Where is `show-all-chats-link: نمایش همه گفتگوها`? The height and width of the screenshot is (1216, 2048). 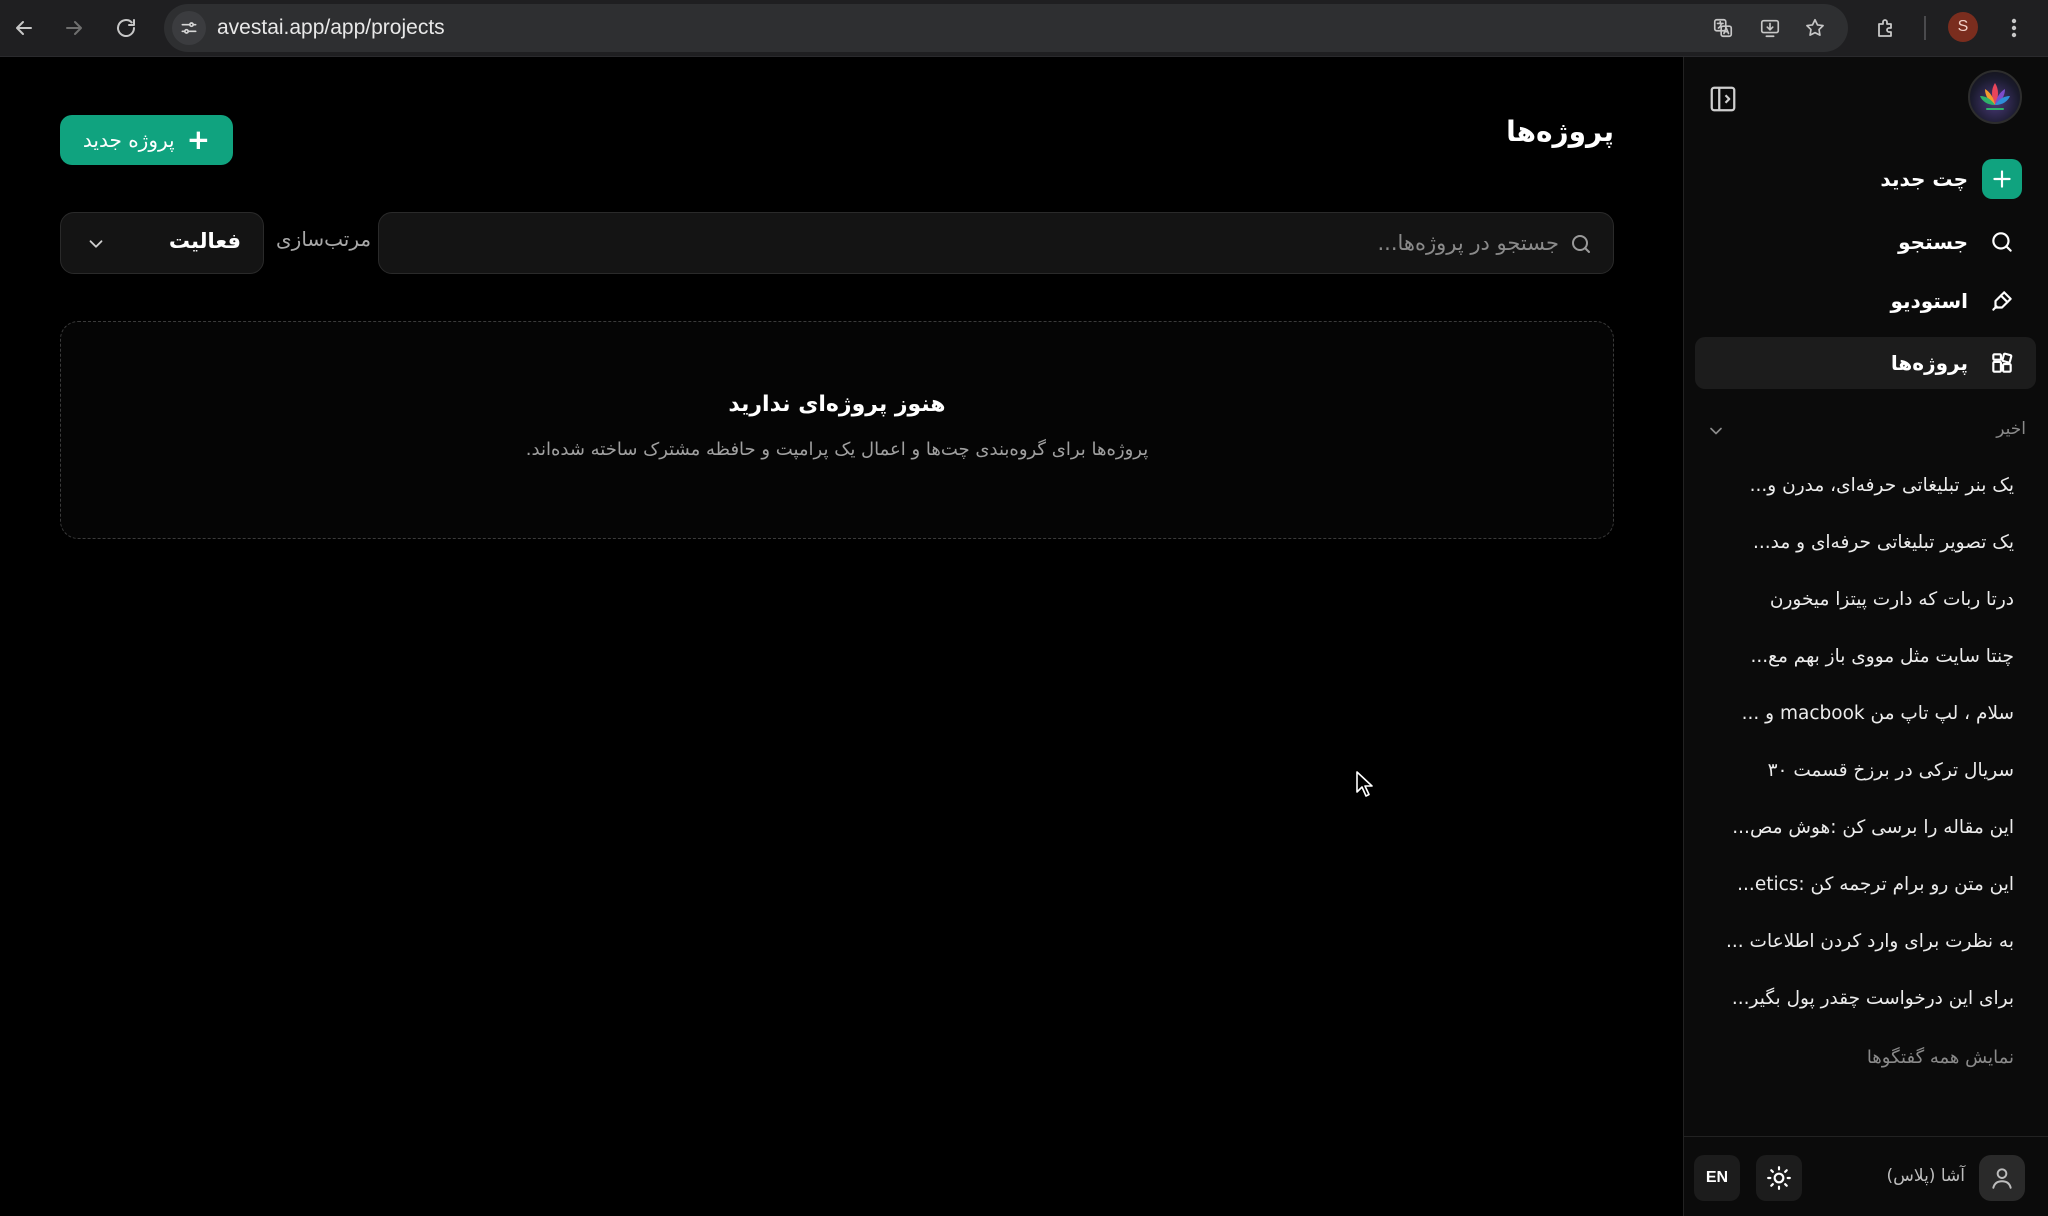
show-all-chats-link: نمایش همه گفتگوها is located at coordinates (1940, 1057).